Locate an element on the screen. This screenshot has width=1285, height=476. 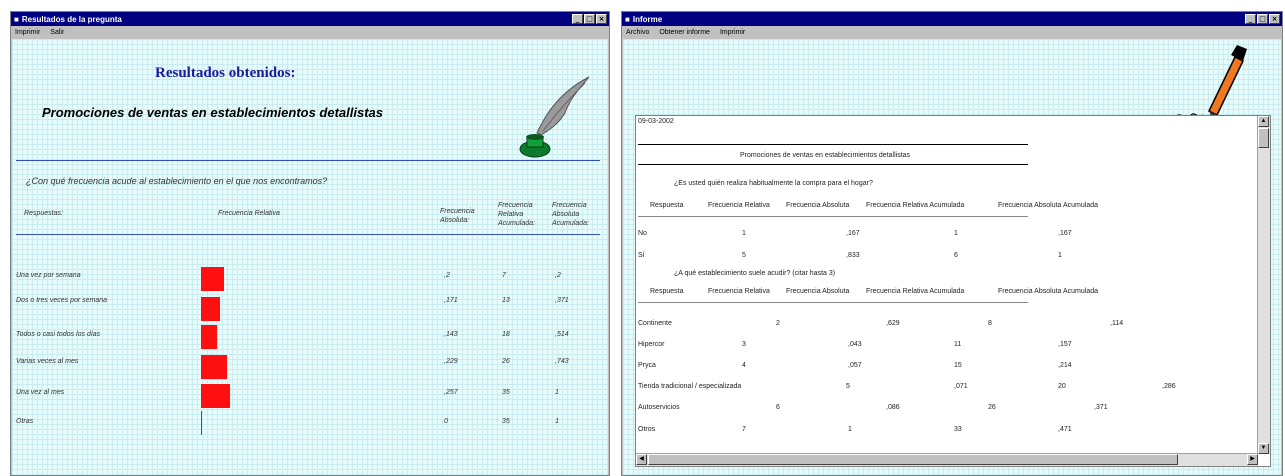
row-label: Todos o casi todos los días is located at coordinates (58, 334).